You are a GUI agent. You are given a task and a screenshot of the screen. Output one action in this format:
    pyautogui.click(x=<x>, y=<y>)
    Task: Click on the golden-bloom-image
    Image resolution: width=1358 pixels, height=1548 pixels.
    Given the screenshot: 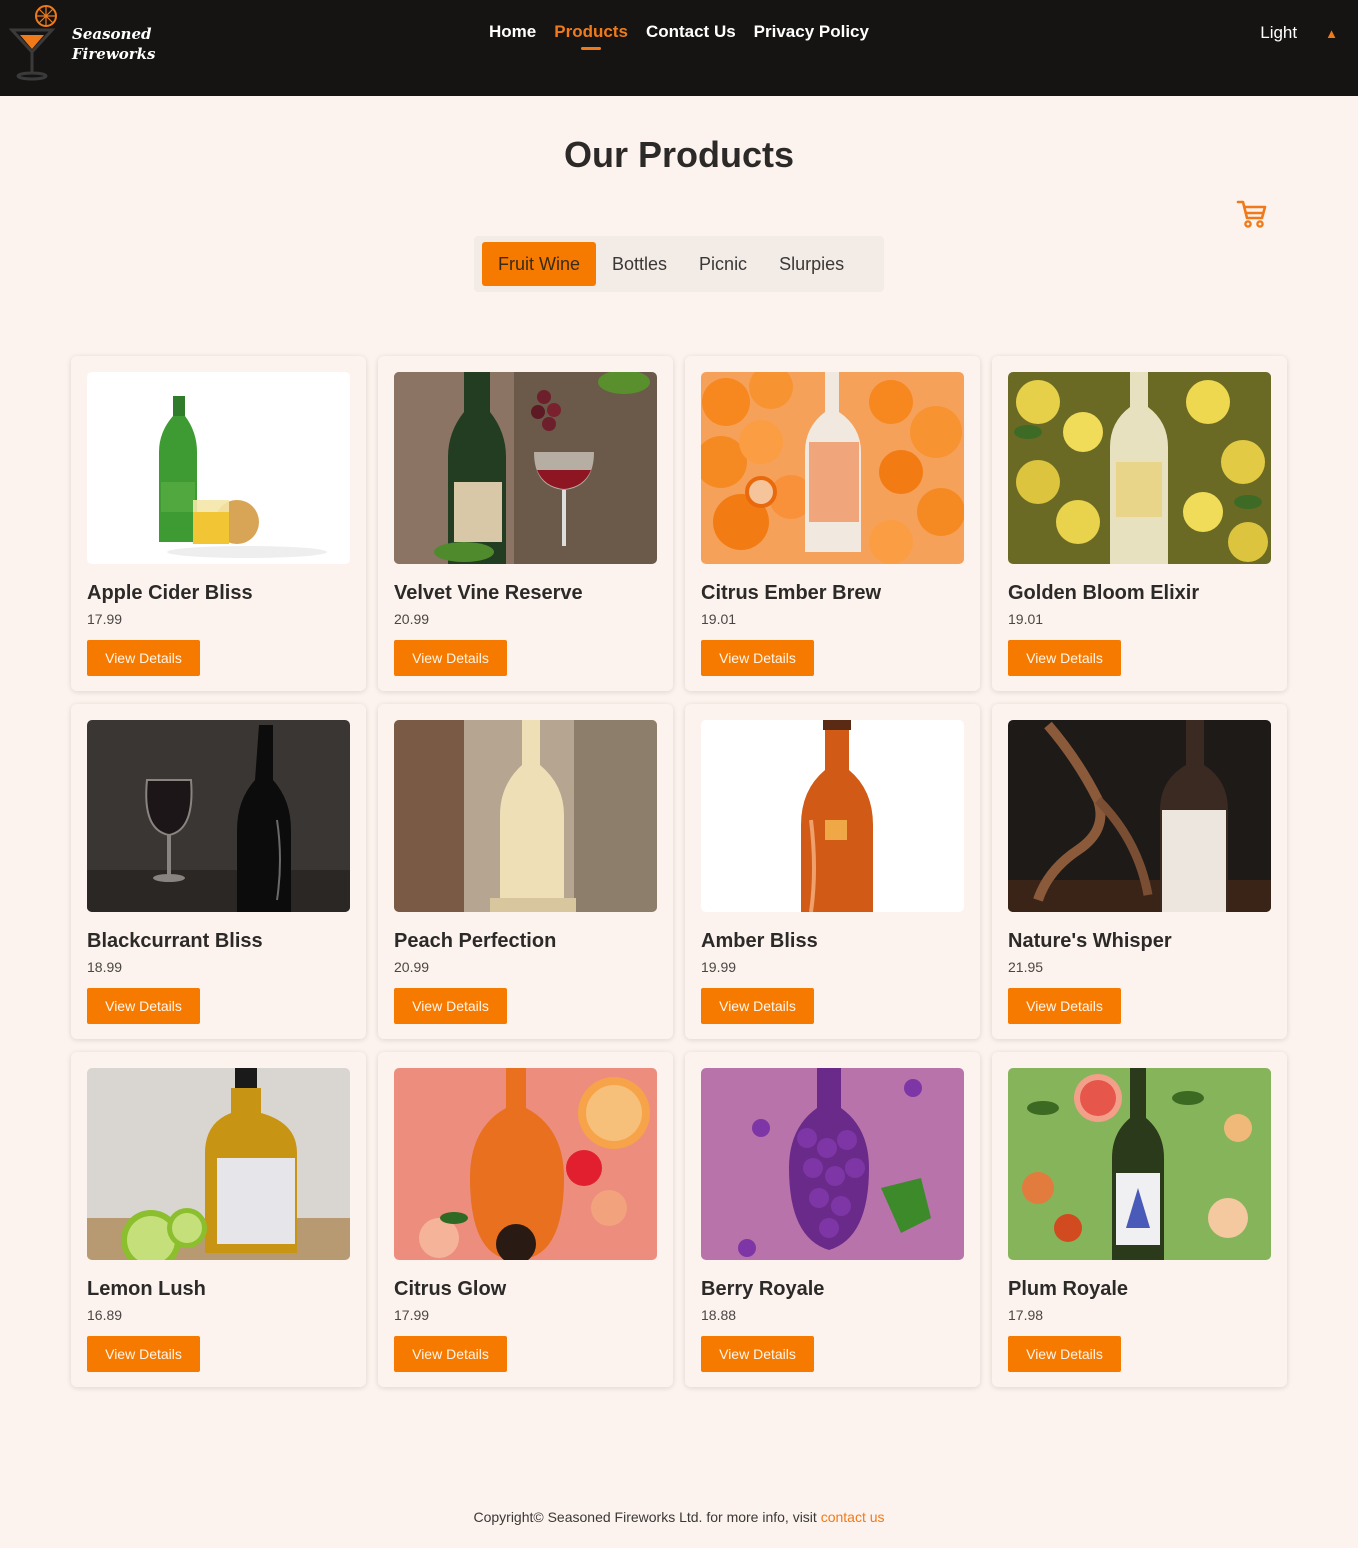 What is the action you would take?
    pyautogui.click(x=1139, y=468)
    